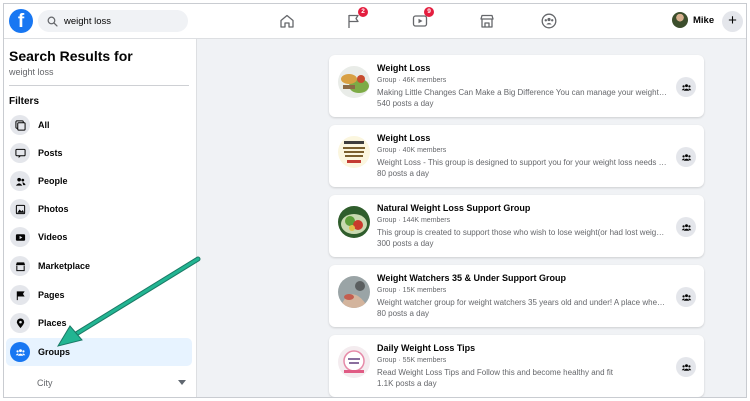  I want to click on avatar, so click(680, 20).